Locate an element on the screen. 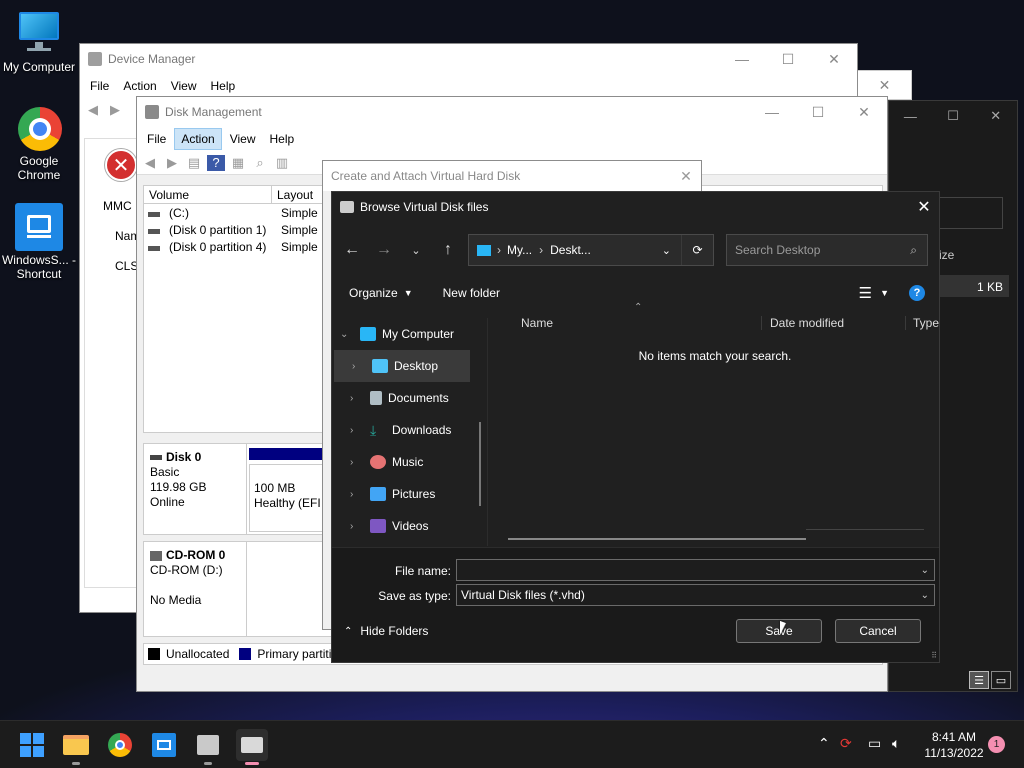 This screenshot has width=1024, height=768. device-manager-titlebar: Device Manager — ☐ ✕ is located at coordinates (468, 59).